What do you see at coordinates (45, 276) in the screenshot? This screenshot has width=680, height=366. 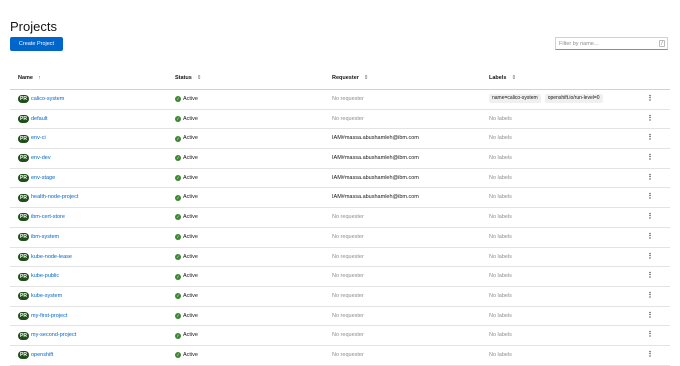 I see `project-link: kube-public` at bounding box center [45, 276].